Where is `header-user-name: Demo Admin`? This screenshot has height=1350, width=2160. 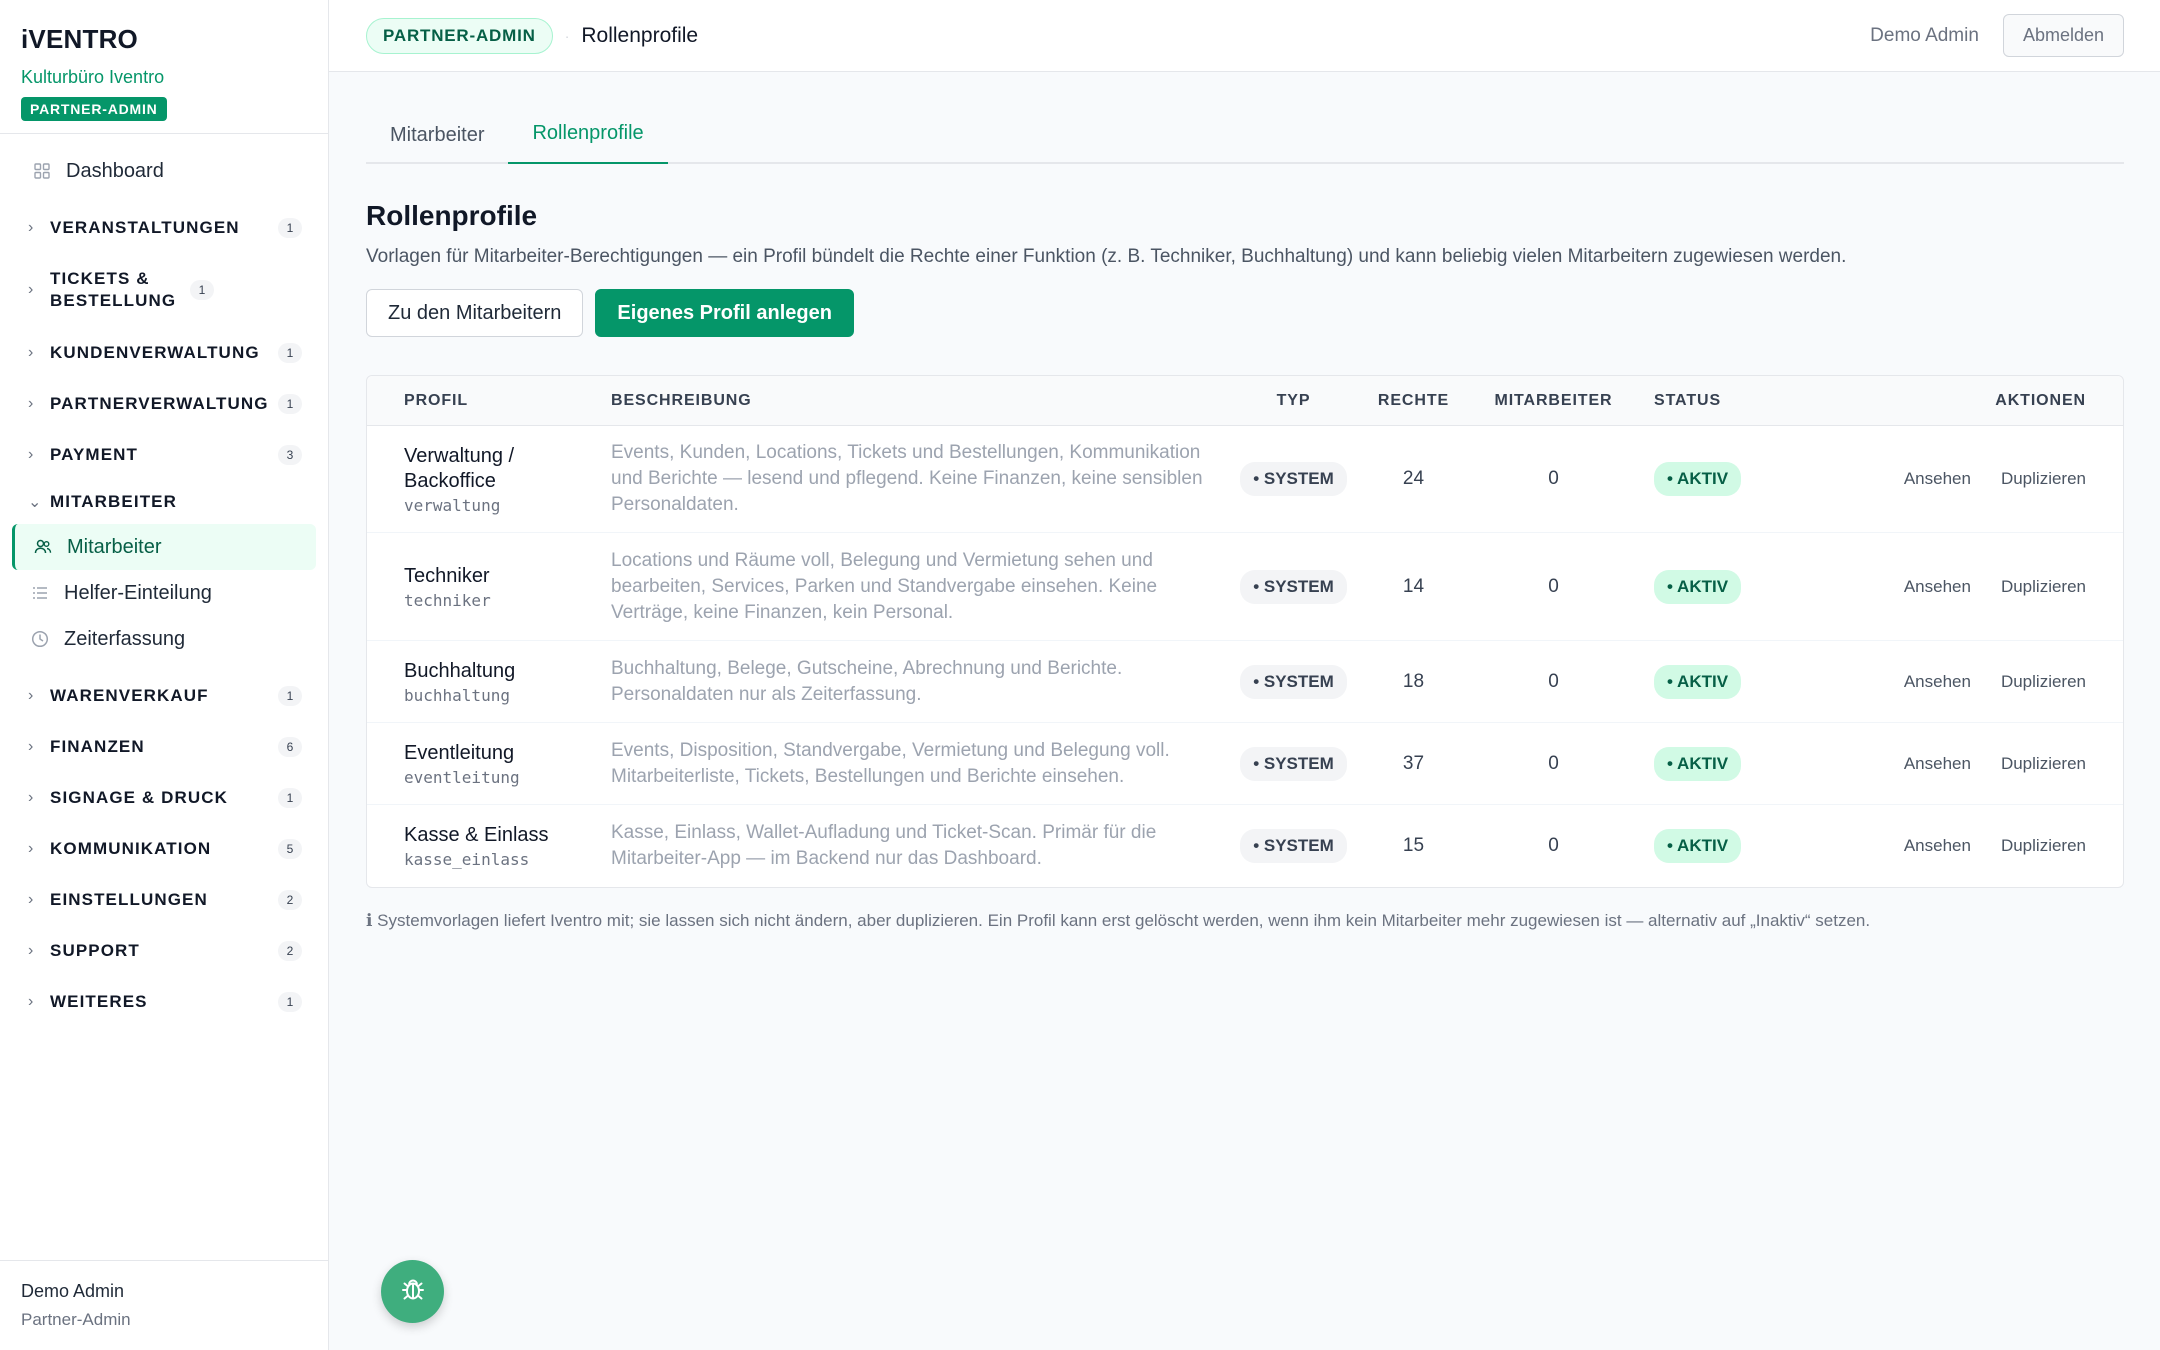 header-user-name: Demo Admin is located at coordinates (1924, 35).